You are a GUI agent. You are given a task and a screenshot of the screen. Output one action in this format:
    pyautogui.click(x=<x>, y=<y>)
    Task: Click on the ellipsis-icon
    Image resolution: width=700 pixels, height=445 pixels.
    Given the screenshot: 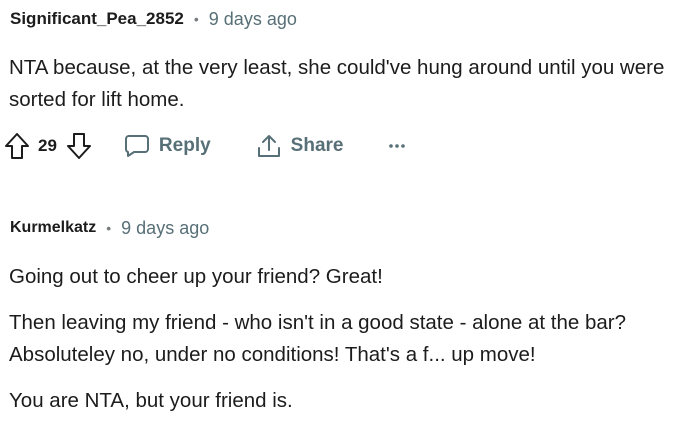 What is the action you would take?
    pyautogui.click(x=397, y=146)
    